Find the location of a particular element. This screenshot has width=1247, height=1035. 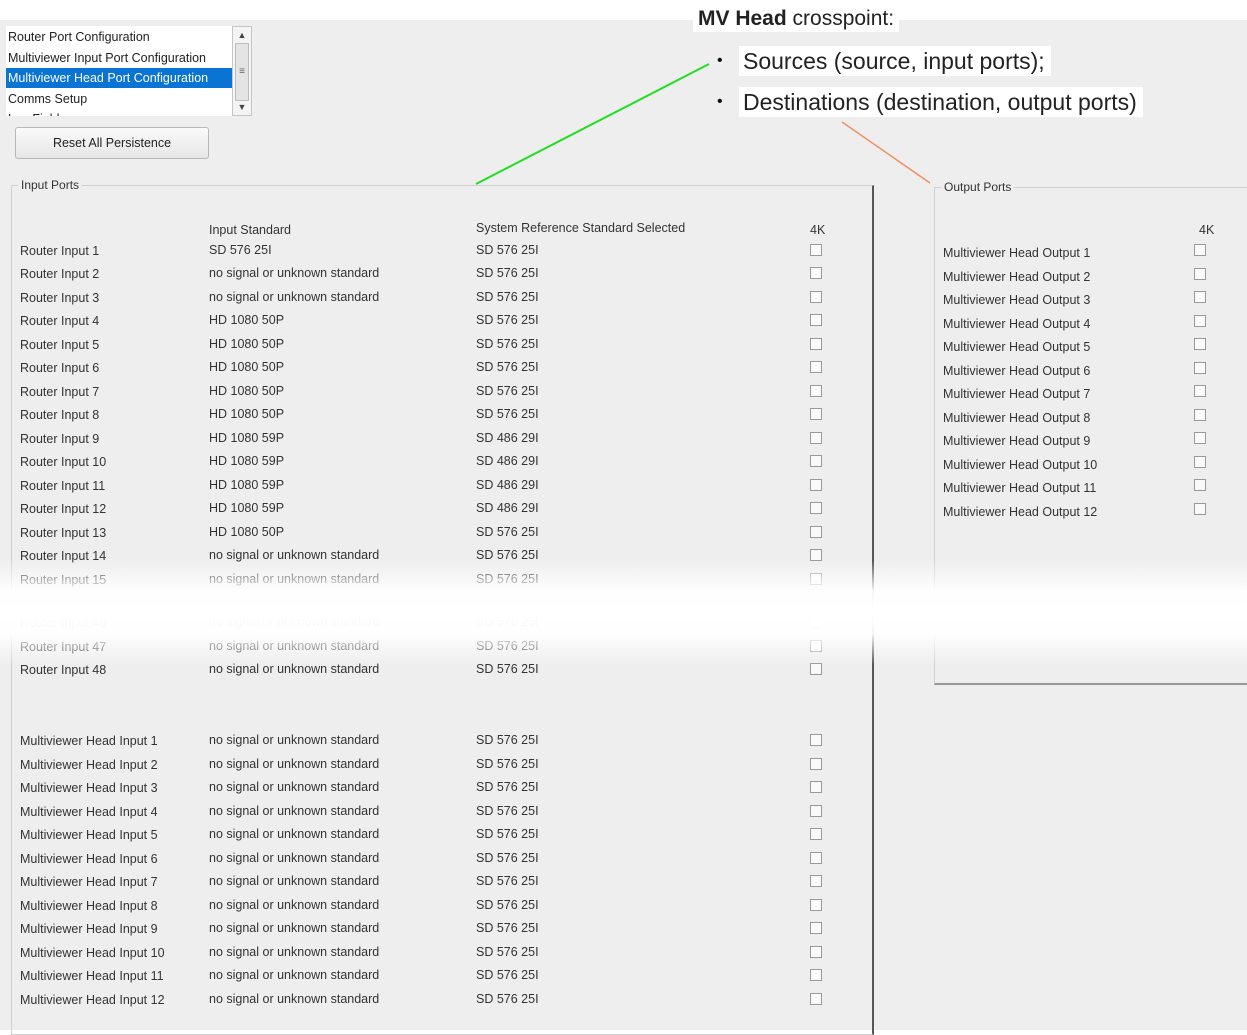

sources-leader-line is located at coordinates (592, 124).